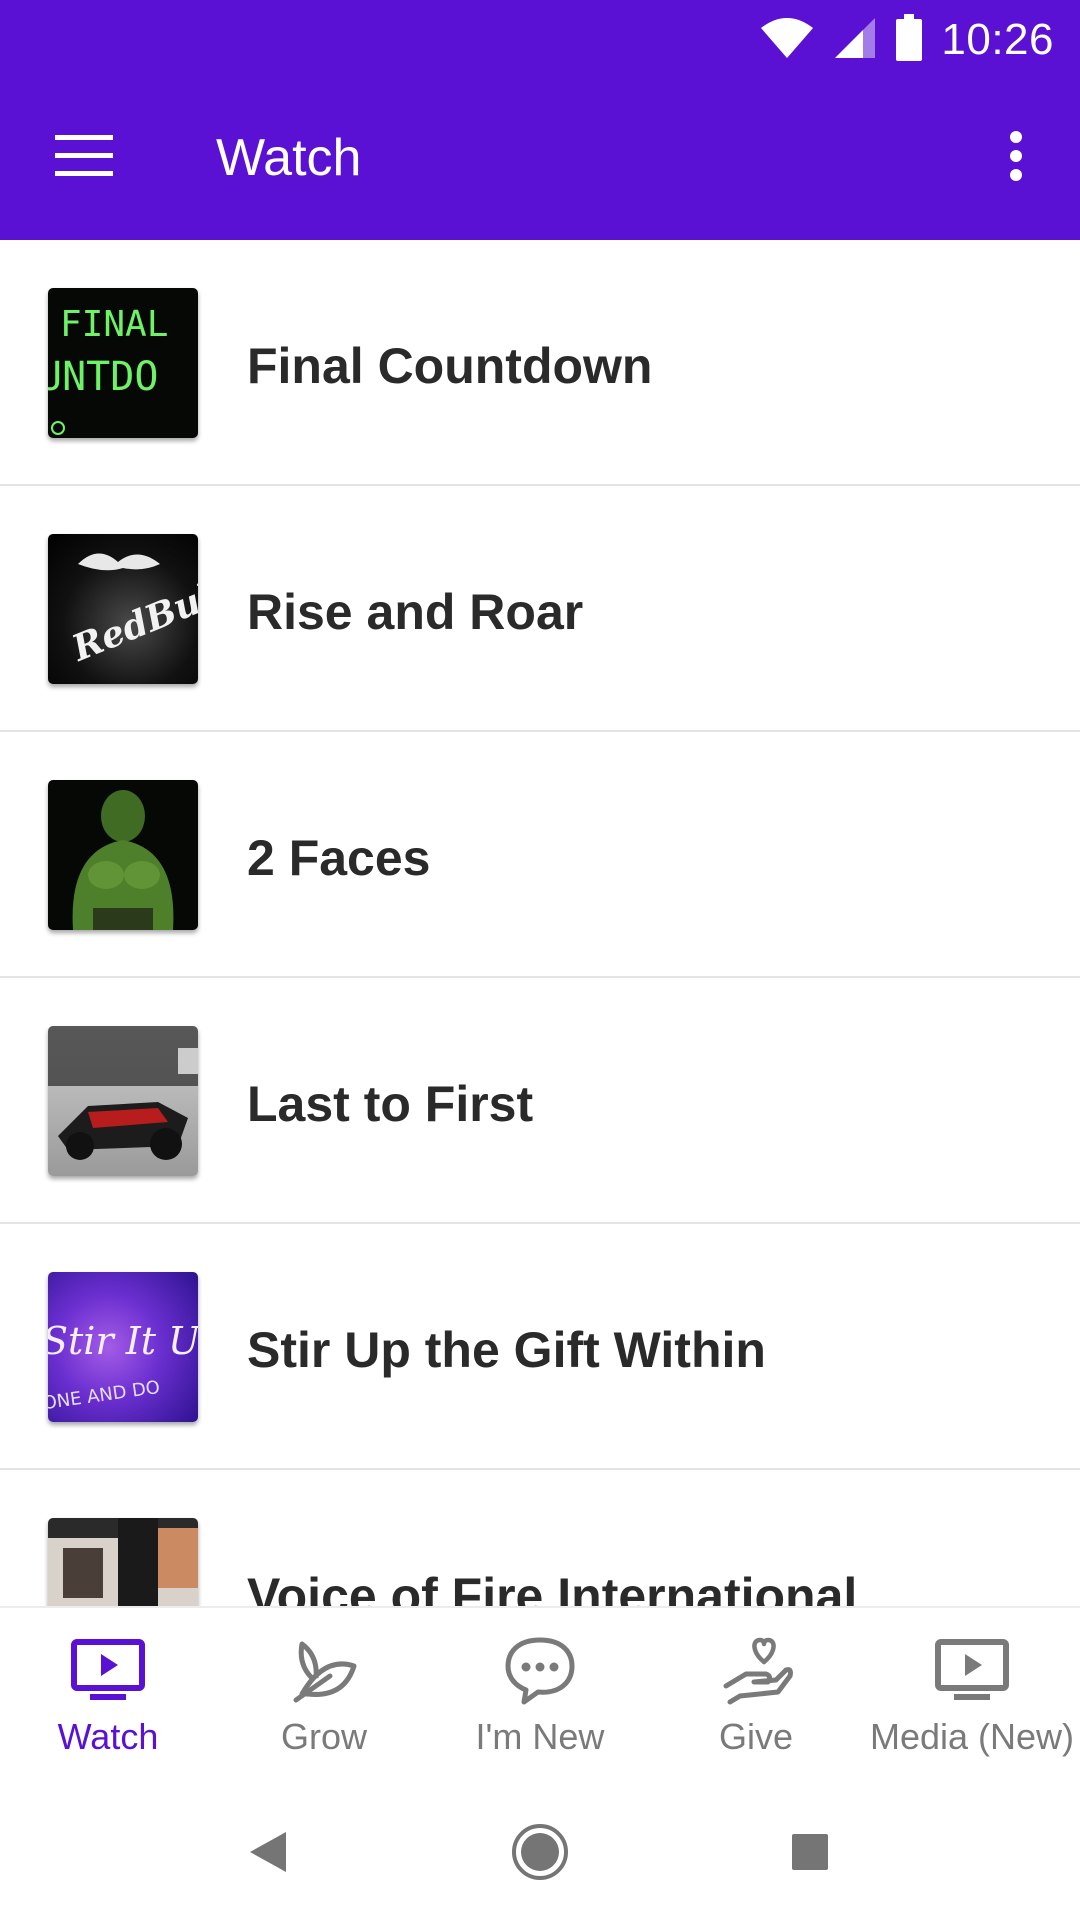 Image resolution: width=1080 pixels, height=1920 pixels. I want to click on bottom-navigation: Watch Grow I'm New Give Media (New), so click(540, 1698).